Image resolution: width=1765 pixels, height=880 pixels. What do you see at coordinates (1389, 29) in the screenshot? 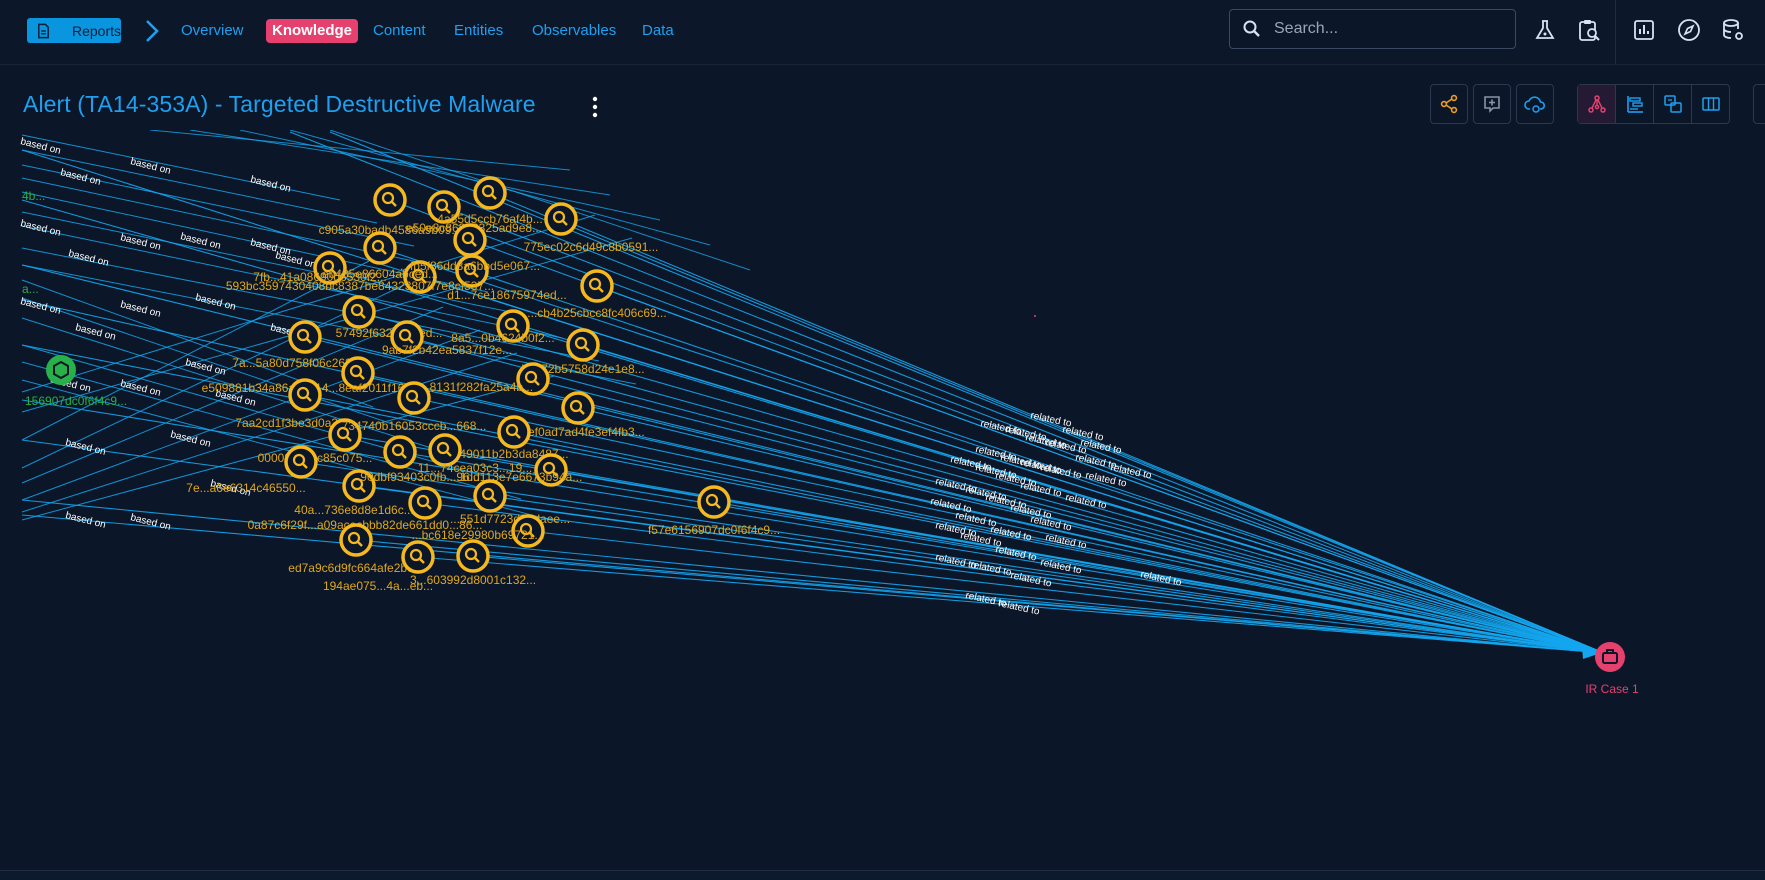
I see `search-input` at bounding box center [1389, 29].